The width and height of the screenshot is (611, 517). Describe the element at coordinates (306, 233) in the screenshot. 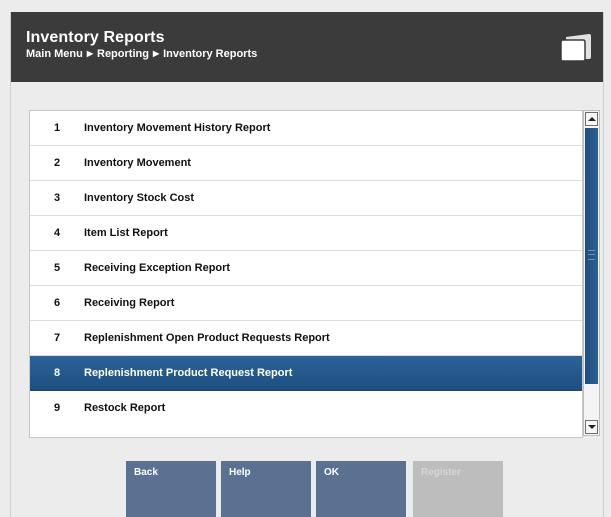

I see `list-item-4: 4 Item List Report` at that location.